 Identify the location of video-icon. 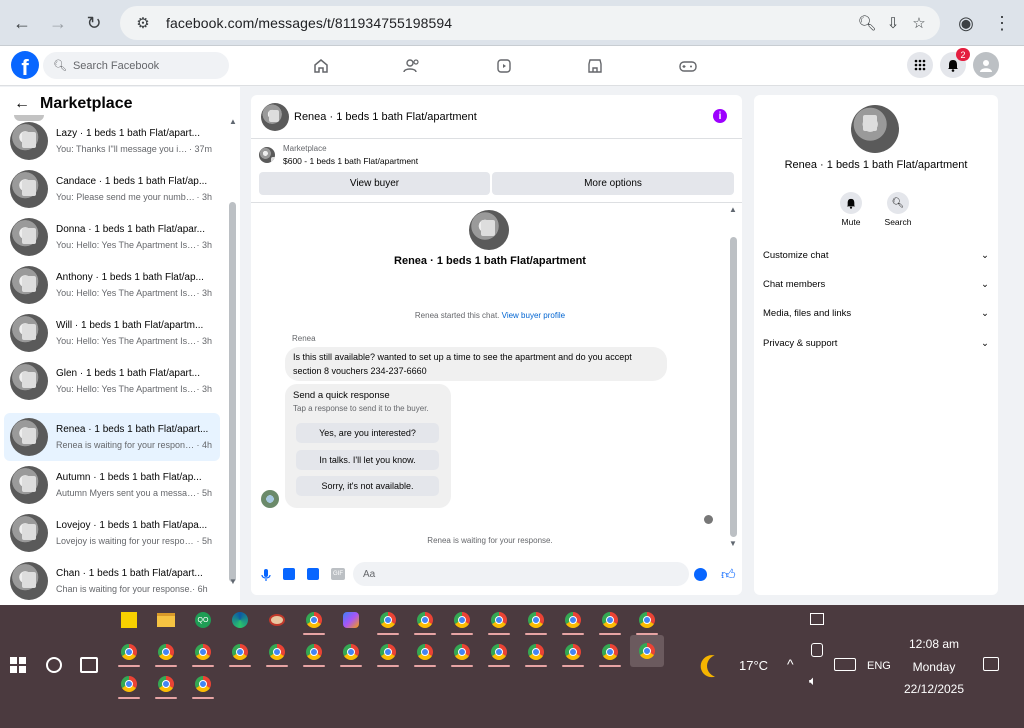
(504, 66).